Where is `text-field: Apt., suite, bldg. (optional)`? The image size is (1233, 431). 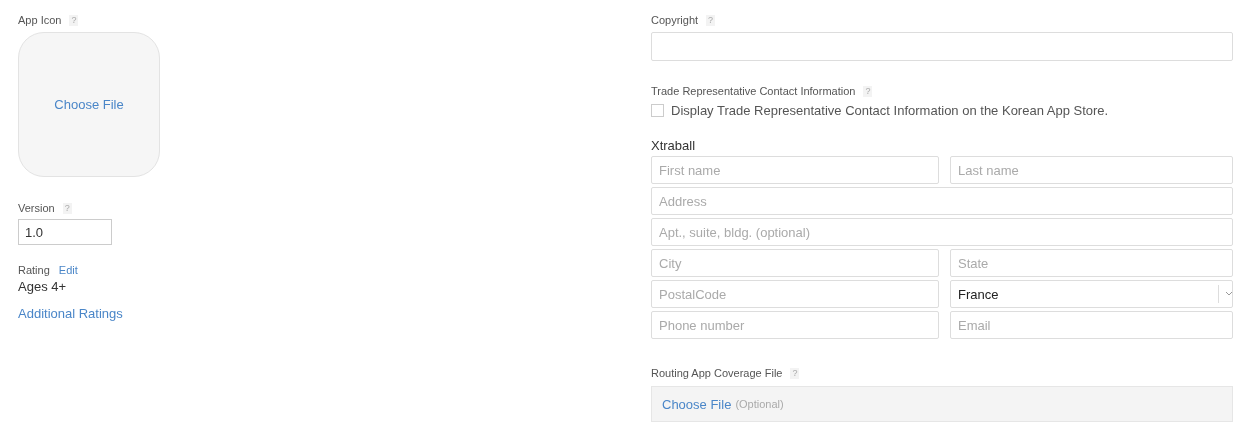 text-field: Apt., suite, bldg. (optional) is located at coordinates (942, 232).